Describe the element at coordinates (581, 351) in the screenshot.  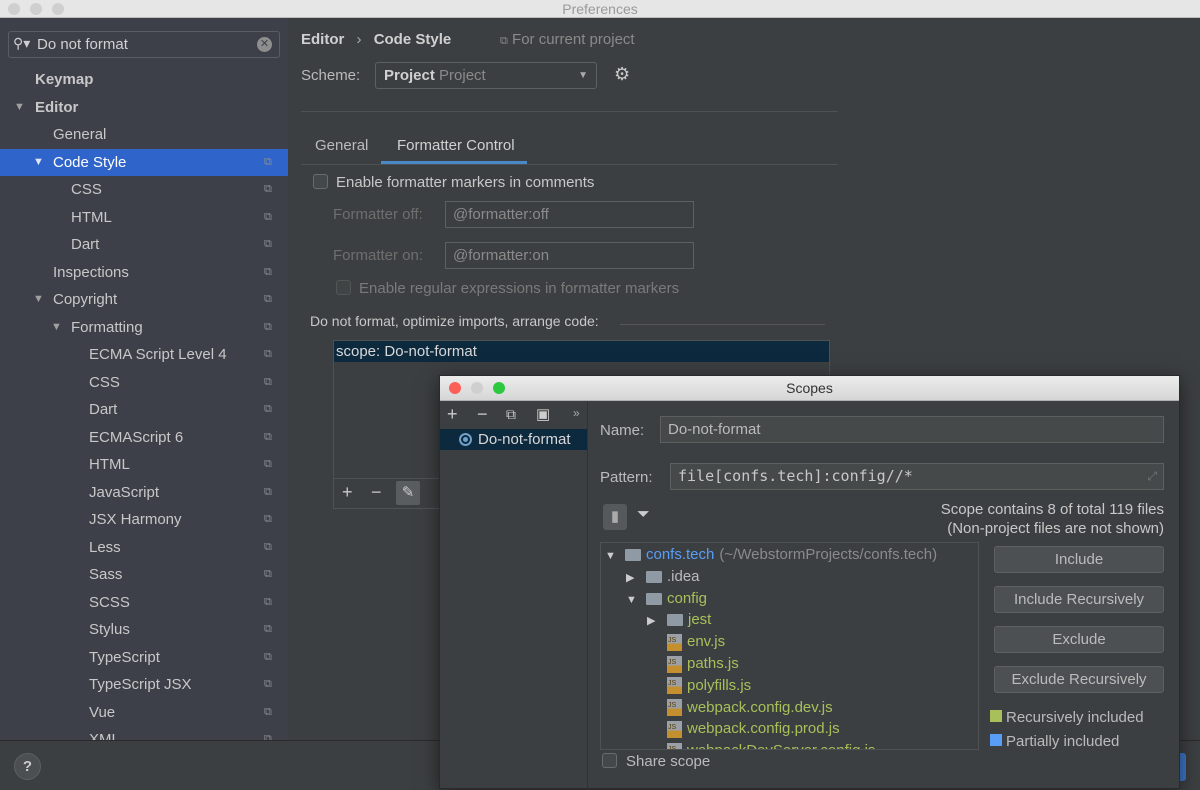
I see `scope-list-item: scope: Do-not-format` at that location.